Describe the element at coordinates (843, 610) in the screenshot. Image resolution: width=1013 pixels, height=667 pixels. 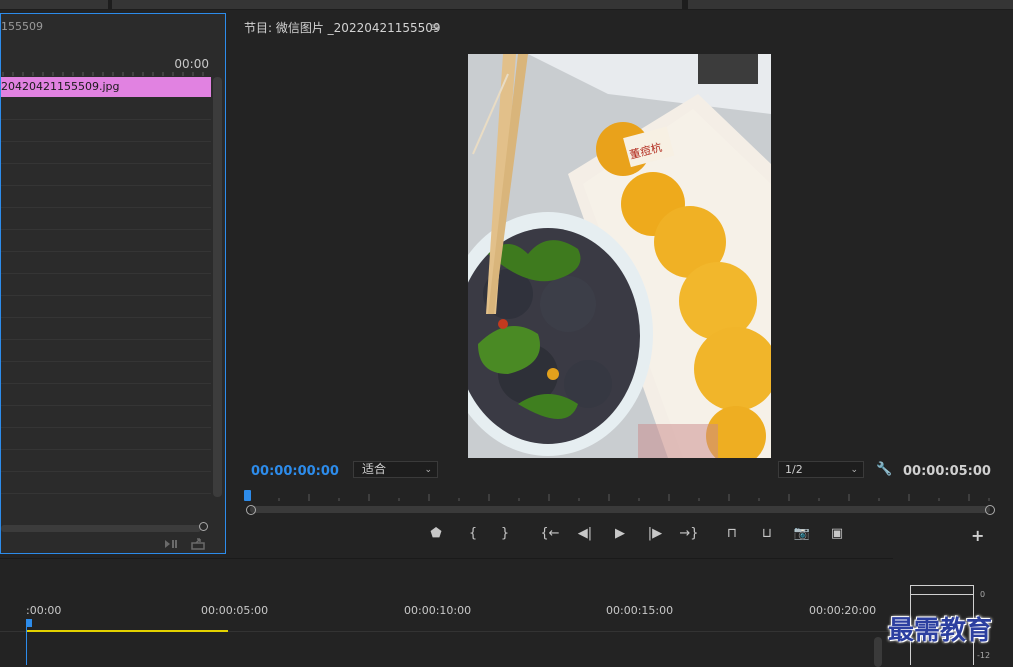
I see `timeline-timecode-label: 00:00:20:00` at that location.